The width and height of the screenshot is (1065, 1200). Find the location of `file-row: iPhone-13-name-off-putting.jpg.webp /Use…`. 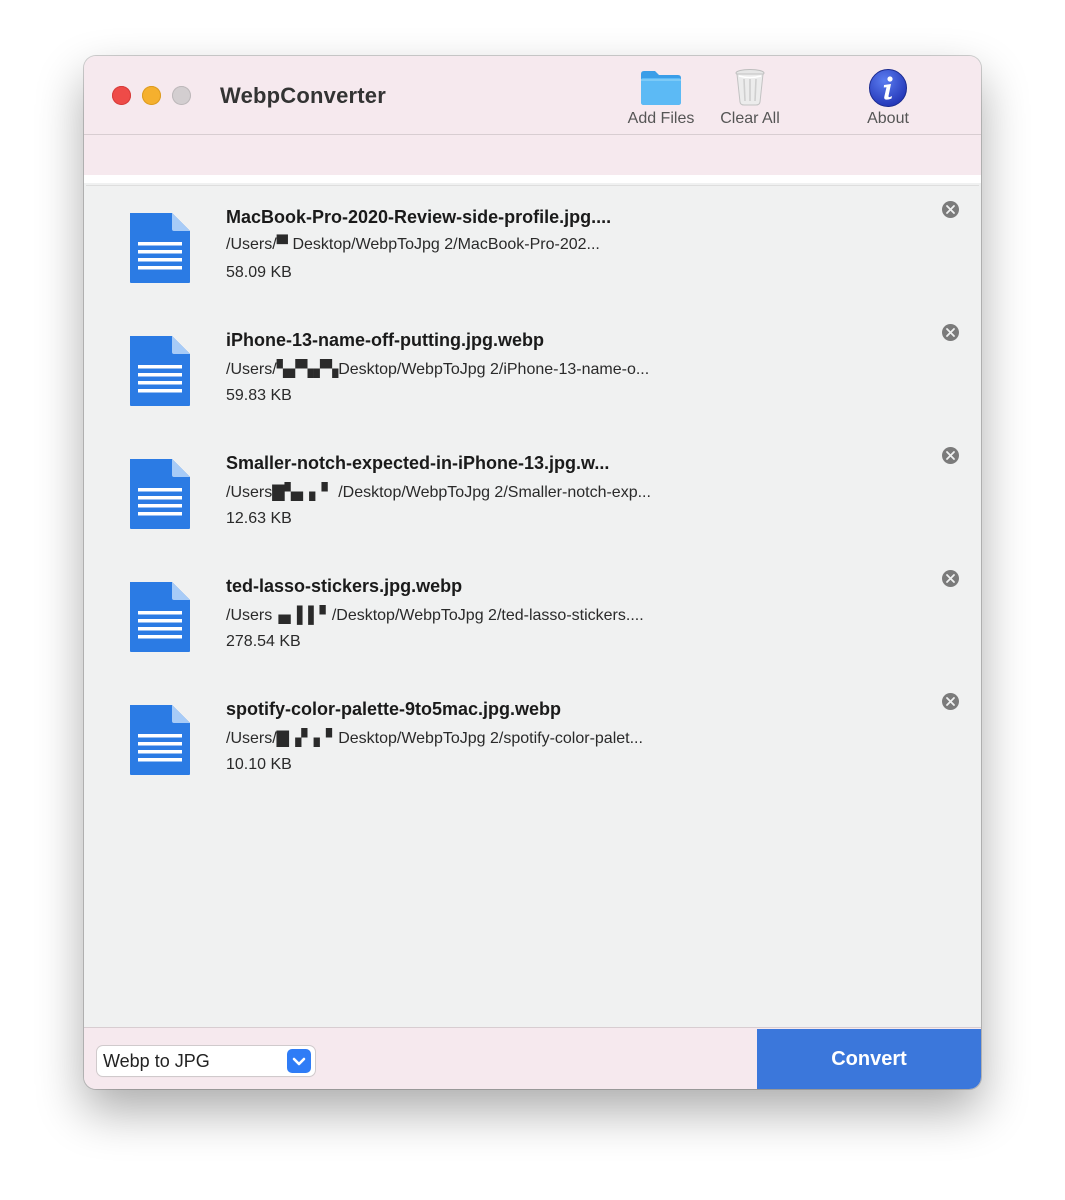

file-row: iPhone-13-name-off-putting.jpg.webp /Use… is located at coordinates (532, 370).